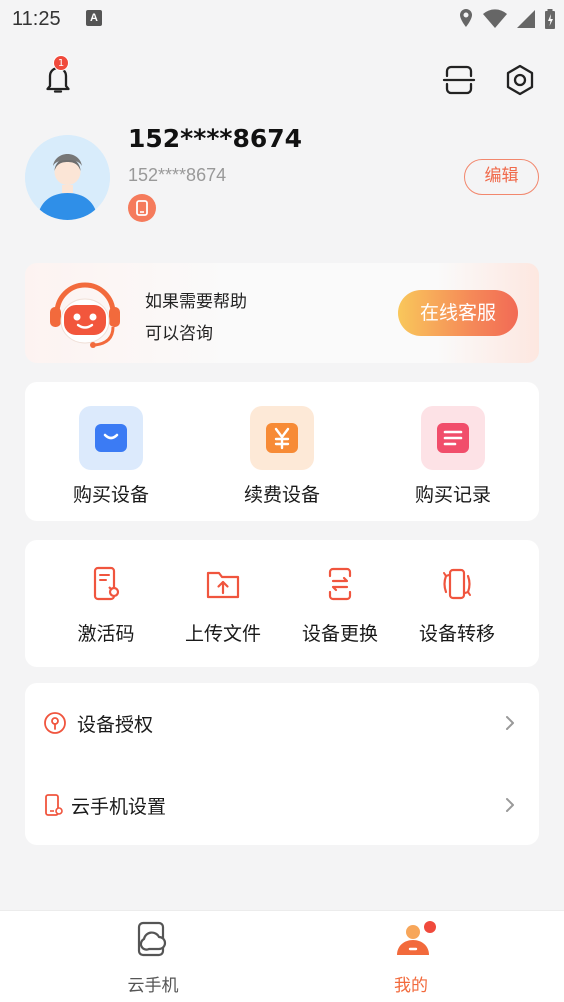  What do you see at coordinates (111, 438) in the screenshot?
I see `shopping-bag-icon` at bounding box center [111, 438].